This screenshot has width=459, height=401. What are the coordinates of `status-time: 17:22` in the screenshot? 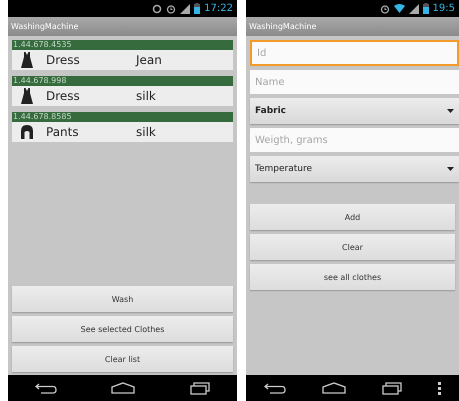 It's located at (218, 8).